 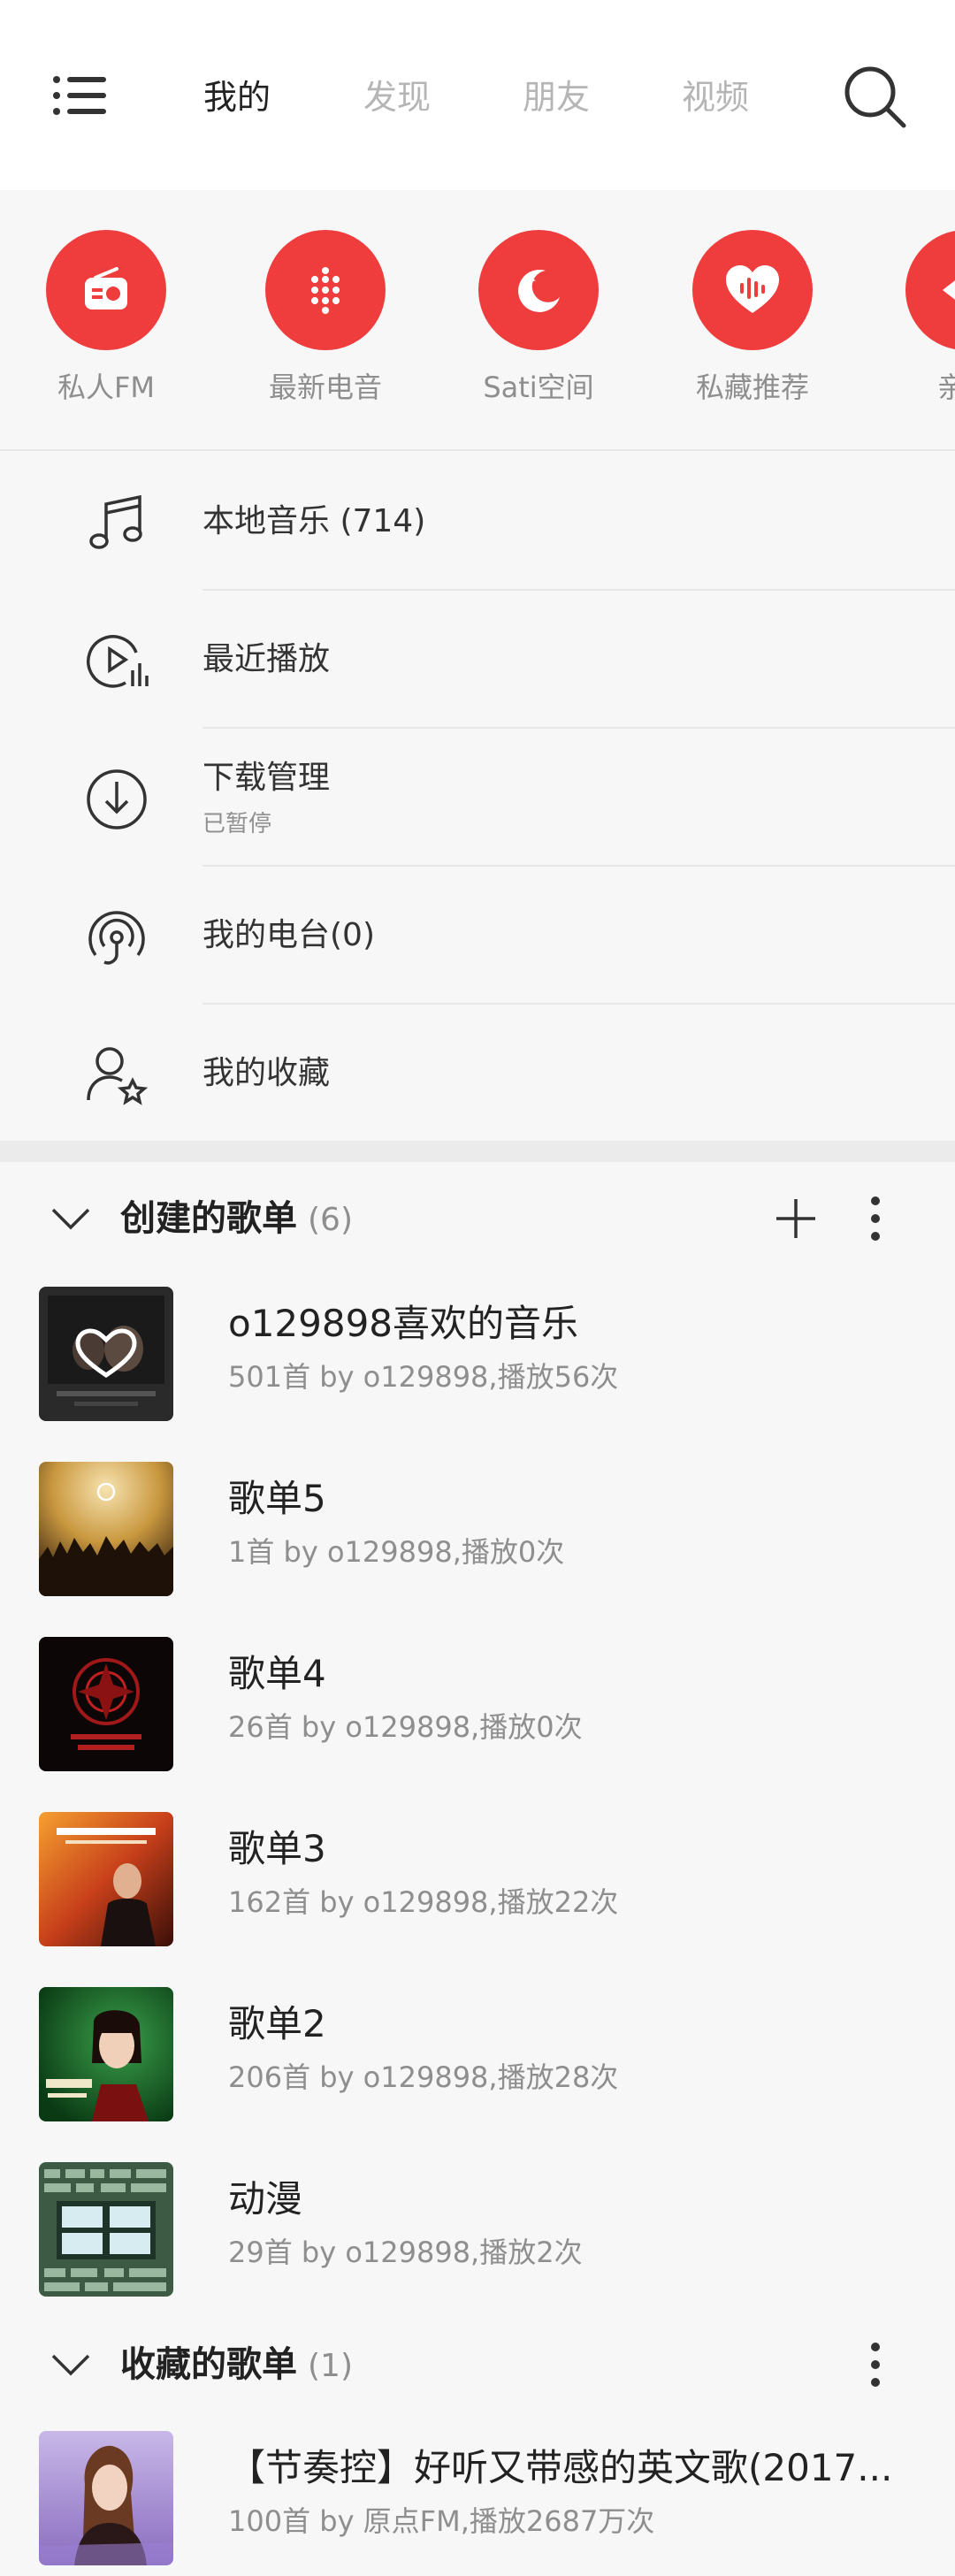 What do you see at coordinates (288, 935) in the screenshot?
I see `menu-item-label: 我的电台(0)` at bounding box center [288, 935].